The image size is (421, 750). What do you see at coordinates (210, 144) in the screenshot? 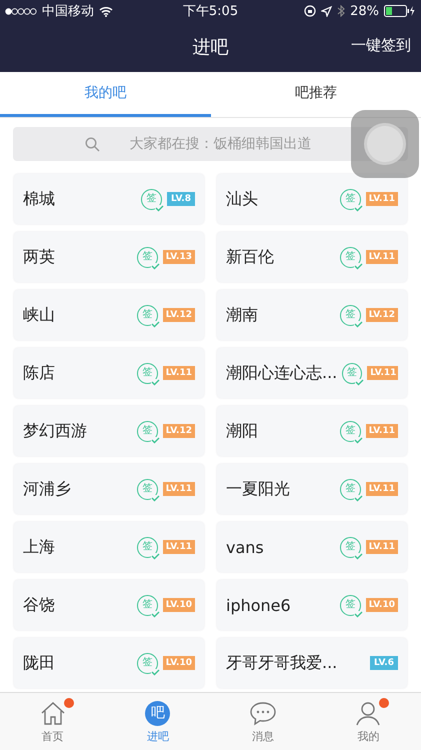
I see `search-field: 大家都在搜：饭桶细韩国出道` at bounding box center [210, 144].